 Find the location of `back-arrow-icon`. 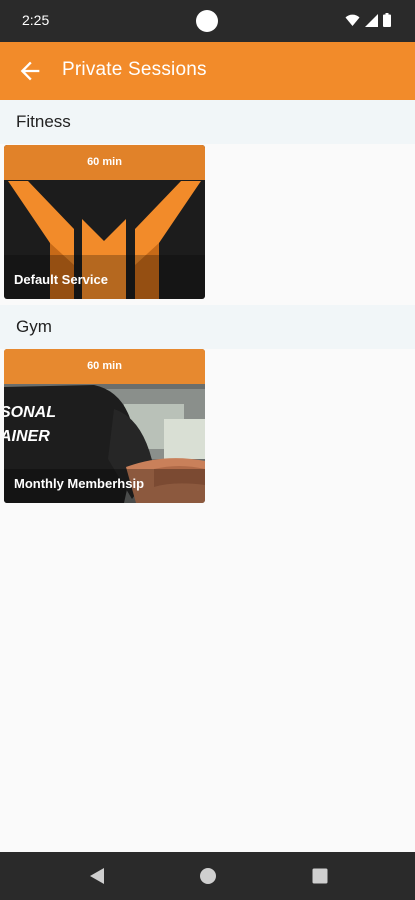

back-arrow-icon is located at coordinates (30, 71).